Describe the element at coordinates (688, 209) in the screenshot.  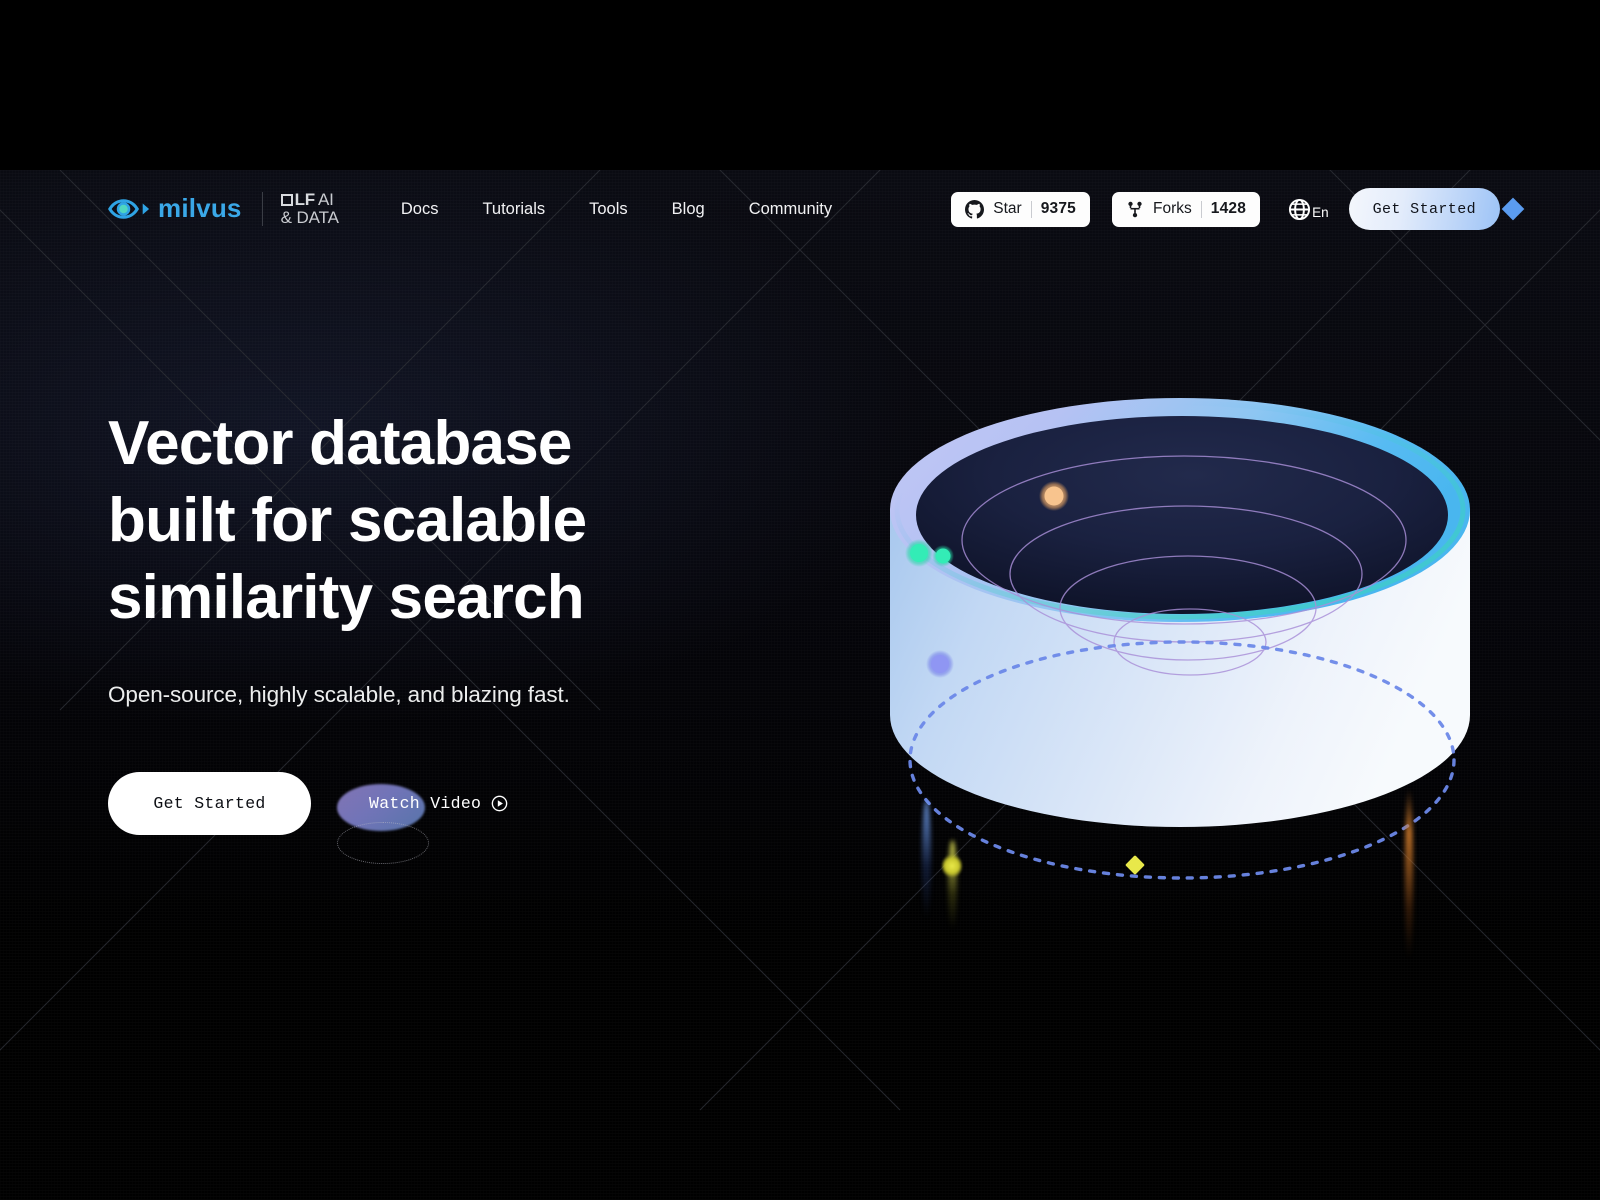
I see `nav-item-blog: Blog` at that location.